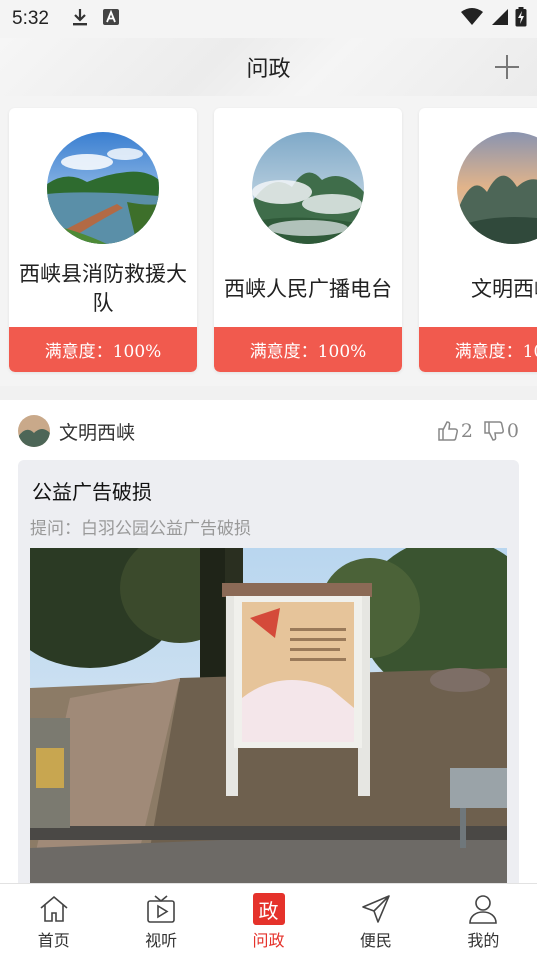 The width and height of the screenshot is (537, 956). Describe the element at coordinates (376, 909) in the screenshot. I see `send-icon` at that location.